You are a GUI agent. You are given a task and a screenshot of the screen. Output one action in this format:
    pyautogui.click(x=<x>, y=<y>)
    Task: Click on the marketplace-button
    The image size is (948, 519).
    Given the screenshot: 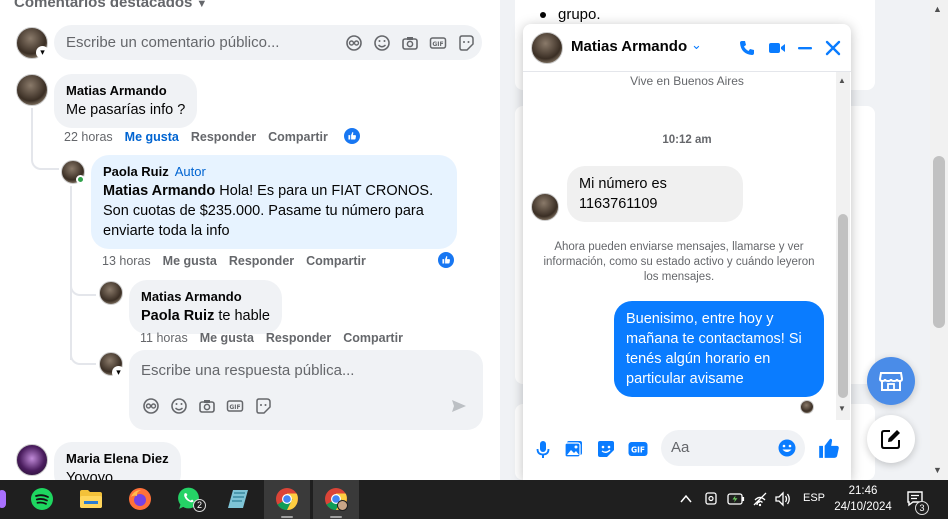 What is the action you would take?
    pyautogui.click(x=891, y=381)
    